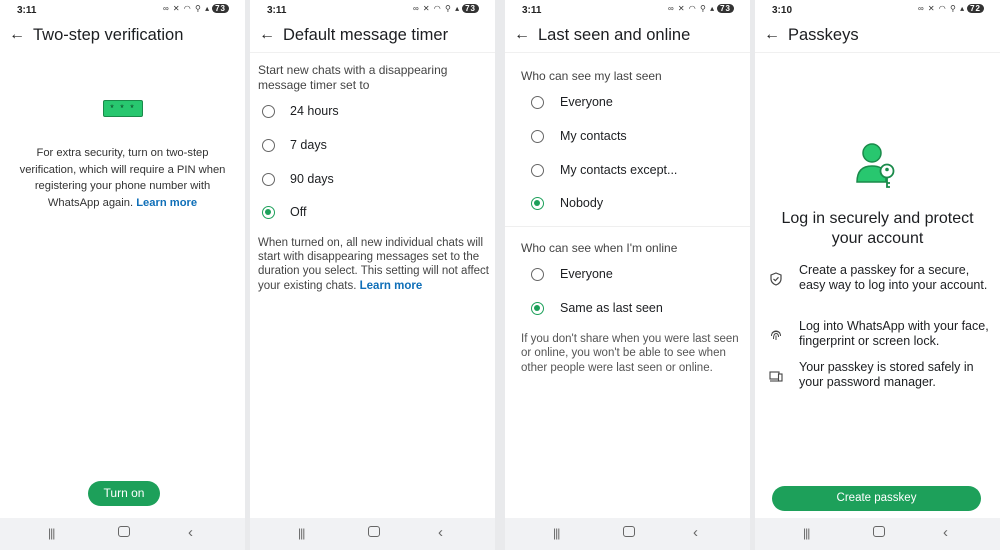 This screenshot has height=550, width=1000. Describe the element at coordinates (875, 165) in the screenshot. I see `passkey-person-key-icon` at that location.